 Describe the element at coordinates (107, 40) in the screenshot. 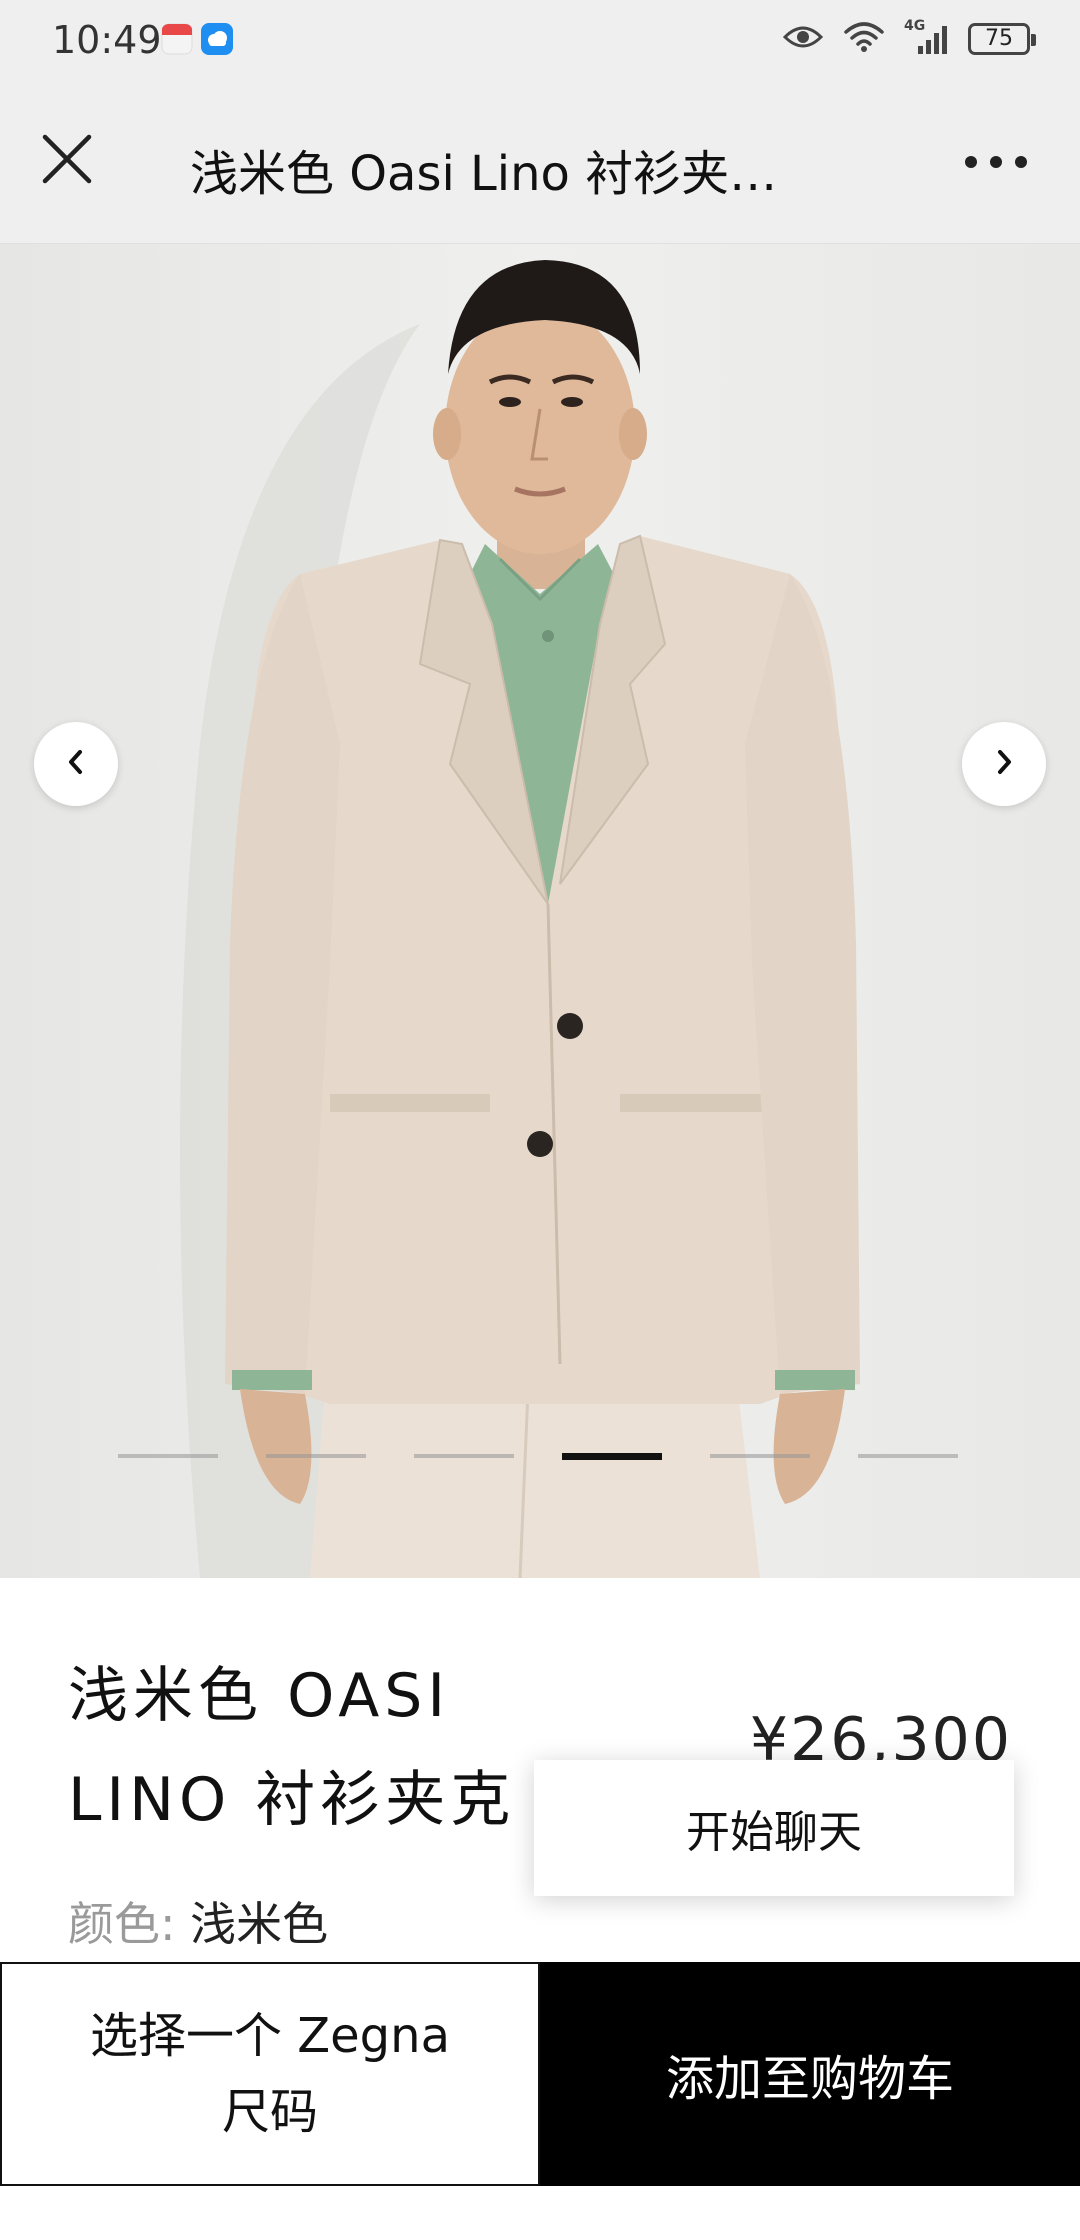

I see `status-time: 10:49` at that location.